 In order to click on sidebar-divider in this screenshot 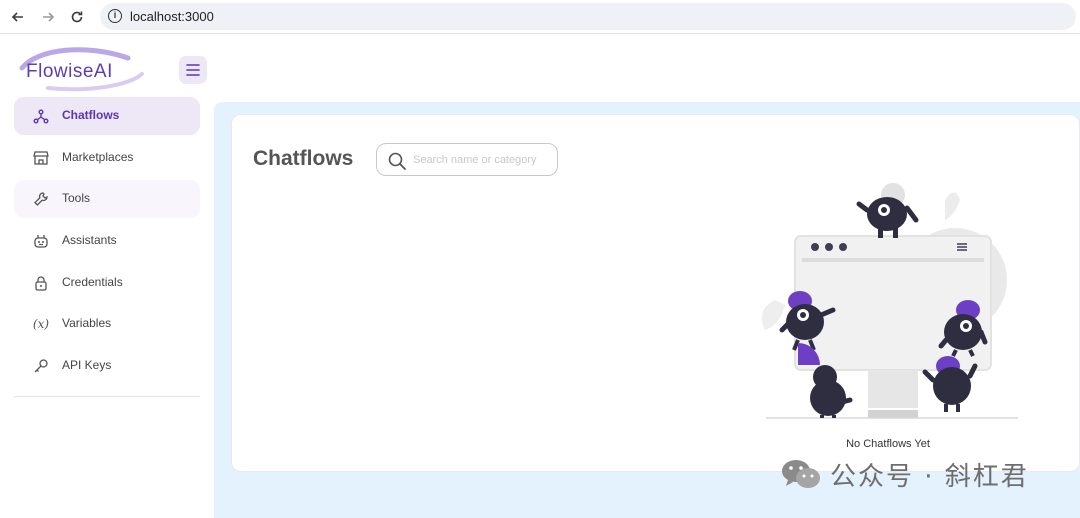, I will do `click(107, 396)`.